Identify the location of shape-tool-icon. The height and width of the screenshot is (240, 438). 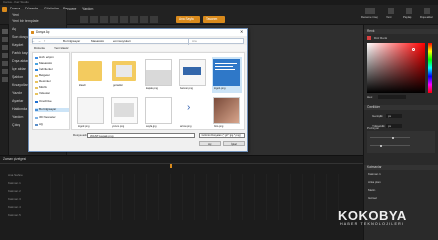
(4, 55).